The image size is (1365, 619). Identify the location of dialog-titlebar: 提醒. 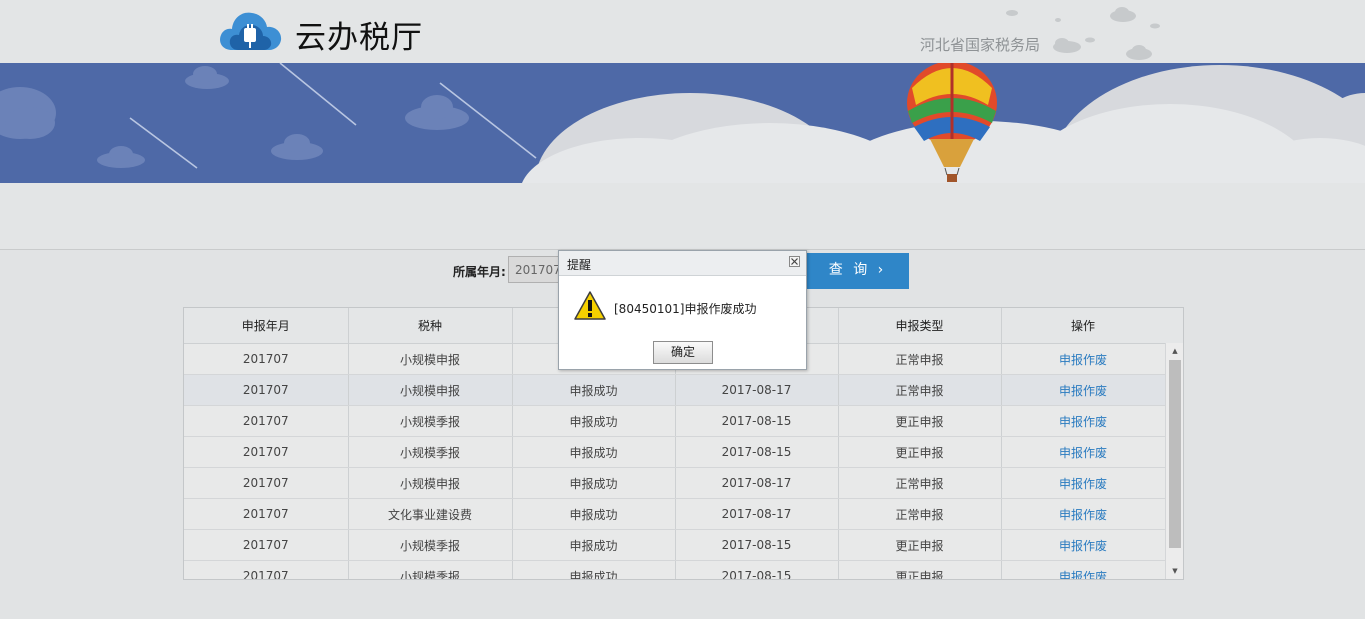
(682, 263).